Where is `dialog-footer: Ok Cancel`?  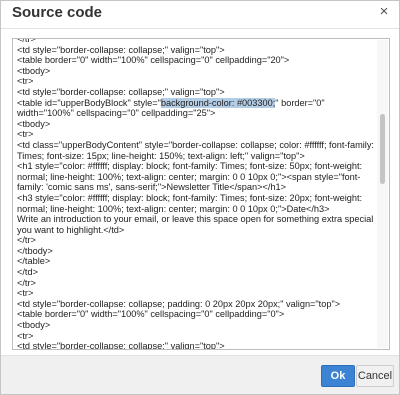
dialog-footer: Ok Cancel is located at coordinates (200, 374).